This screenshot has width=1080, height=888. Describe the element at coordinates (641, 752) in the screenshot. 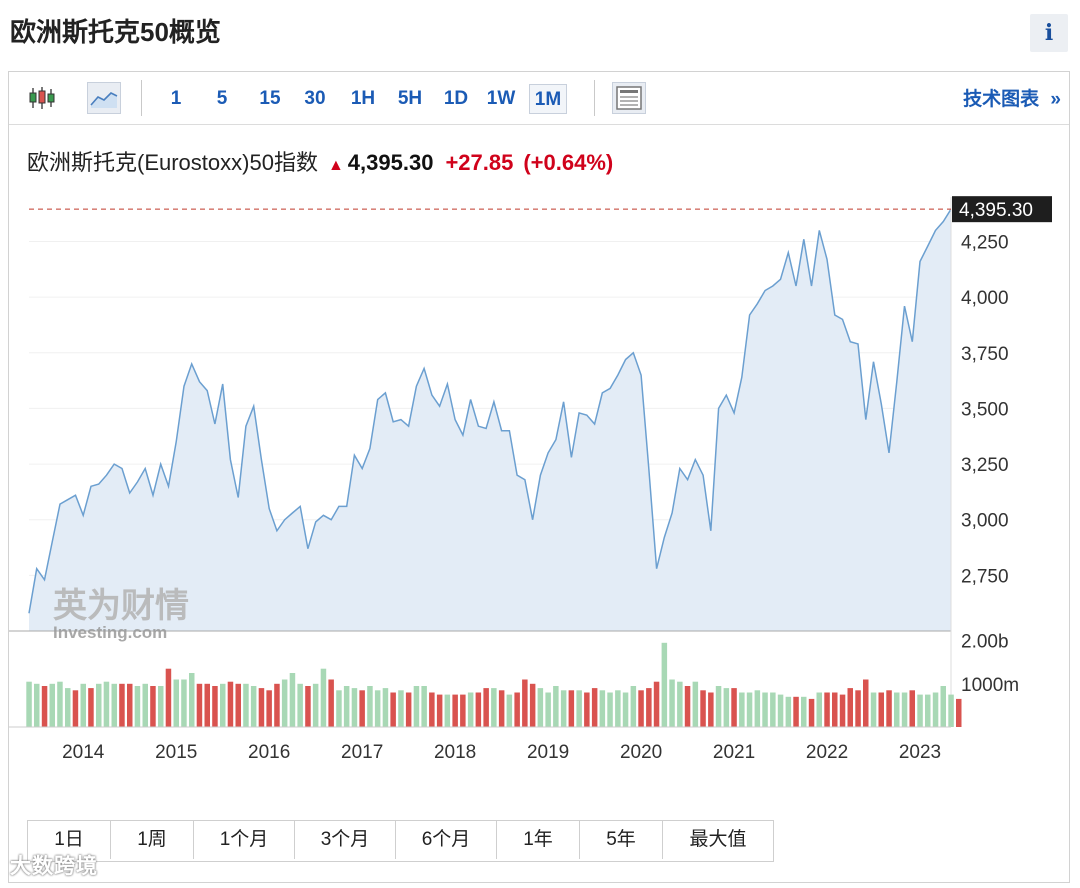

I see `x-tick-label: 2020` at that location.